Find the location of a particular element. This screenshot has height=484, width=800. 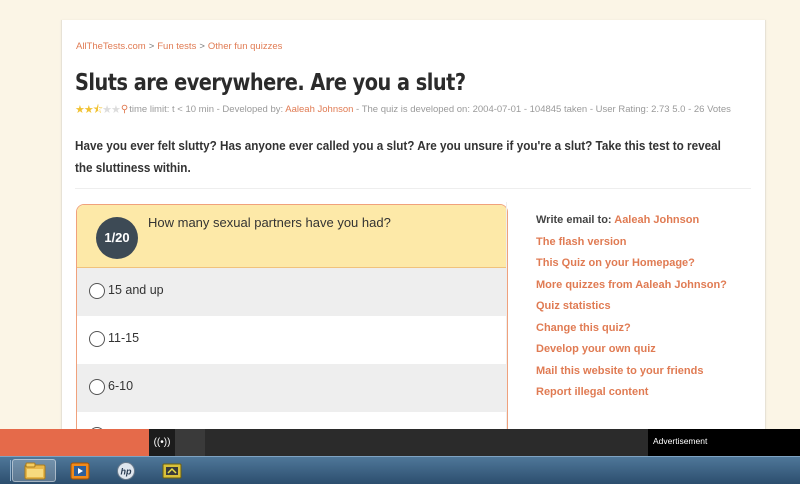

tool-app-icon is located at coordinates (172, 471).